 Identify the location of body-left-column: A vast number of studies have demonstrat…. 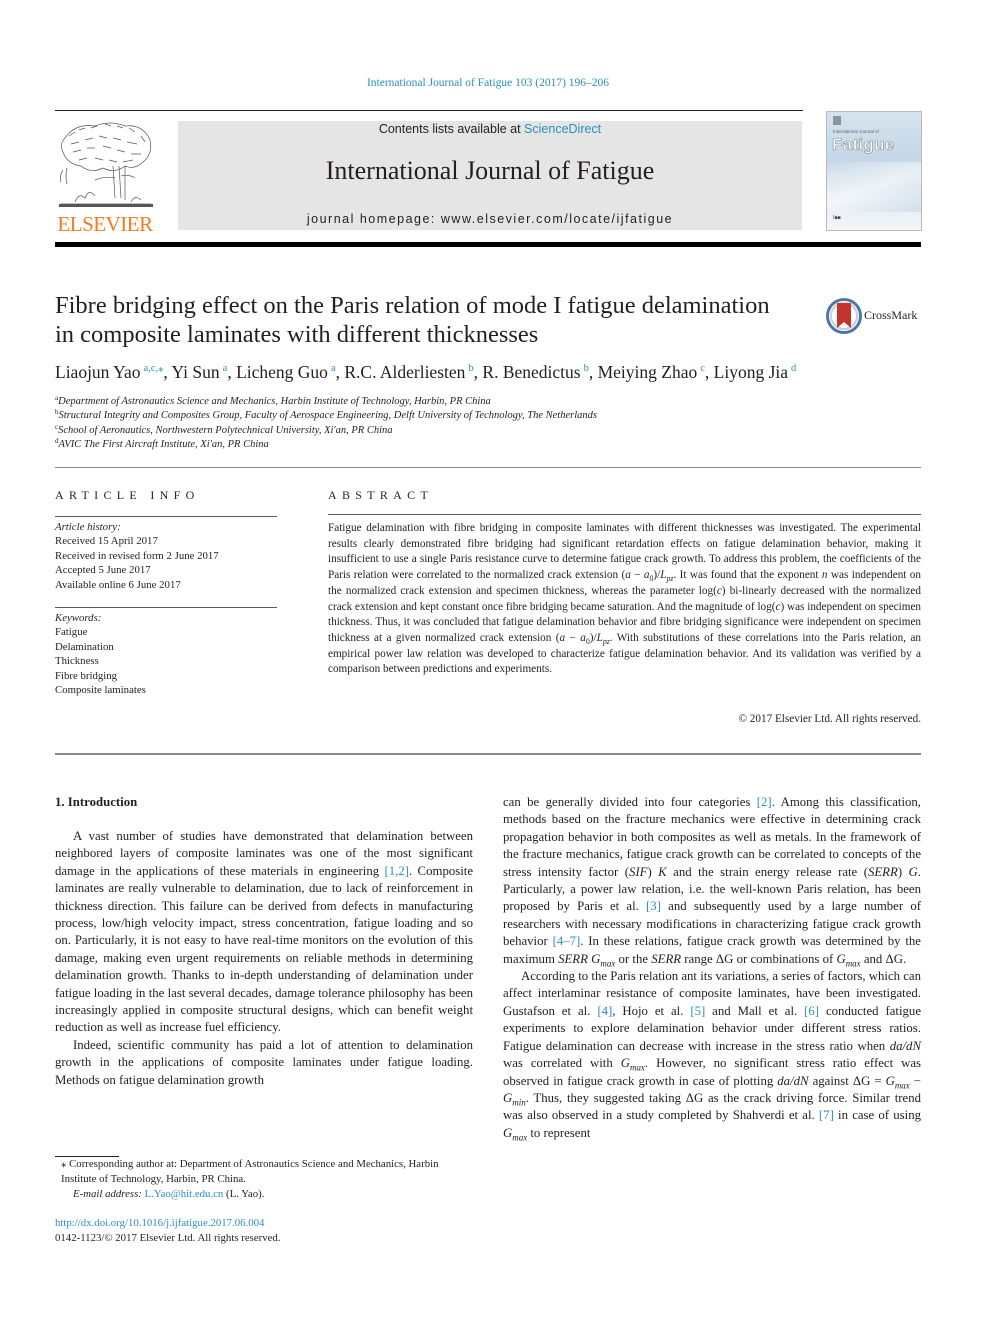
(264, 958).